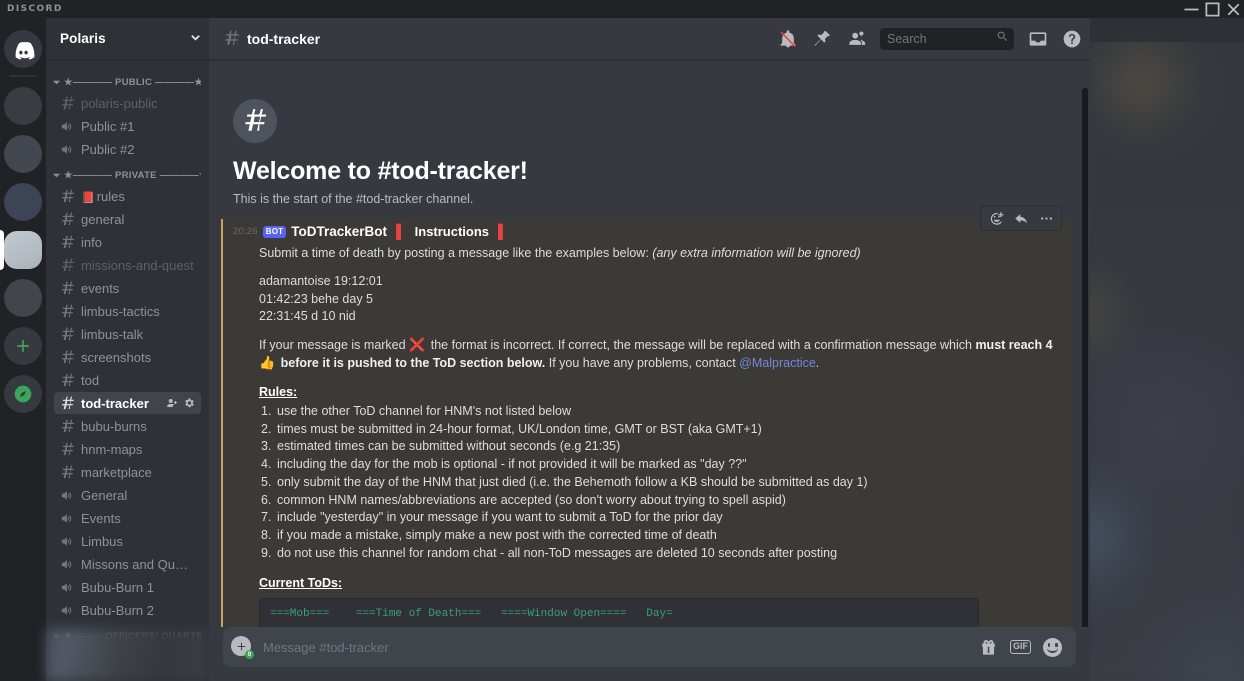 The image size is (1244, 681). Describe the element at coordinates (23, 250) in the screenshot. I see `server-icon-polaris-selected` at that location.